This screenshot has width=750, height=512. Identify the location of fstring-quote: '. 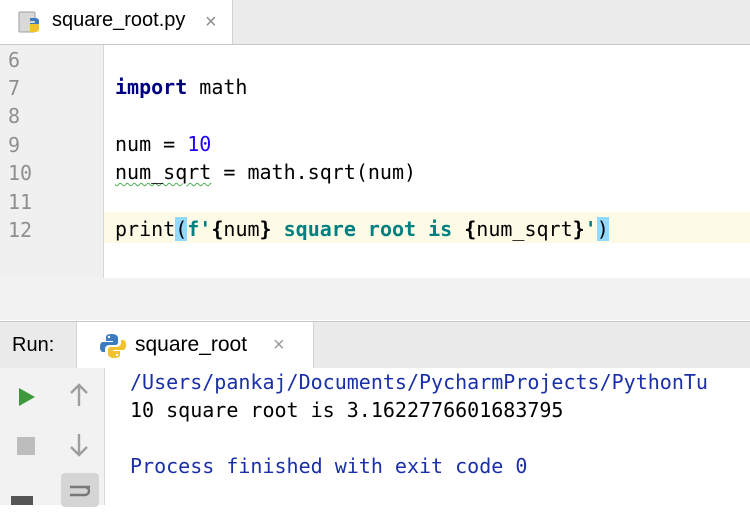
(590, 229).